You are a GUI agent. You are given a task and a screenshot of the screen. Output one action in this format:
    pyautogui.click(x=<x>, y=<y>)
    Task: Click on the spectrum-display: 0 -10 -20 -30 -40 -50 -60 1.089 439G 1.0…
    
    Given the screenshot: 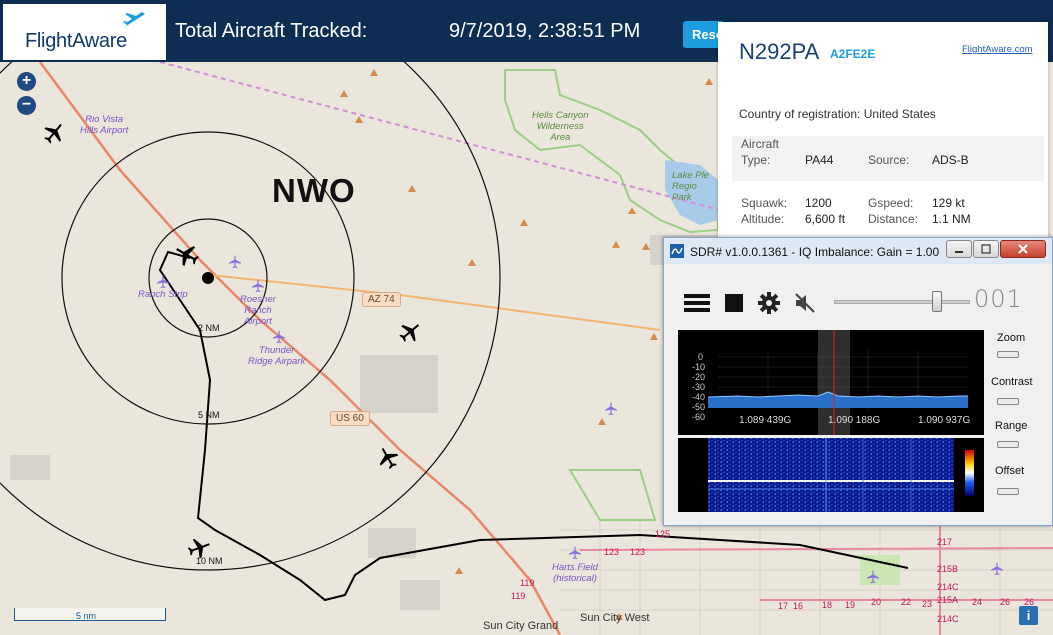 What is the action you would take?
    pyautogui.click(x=831, y=382)
    